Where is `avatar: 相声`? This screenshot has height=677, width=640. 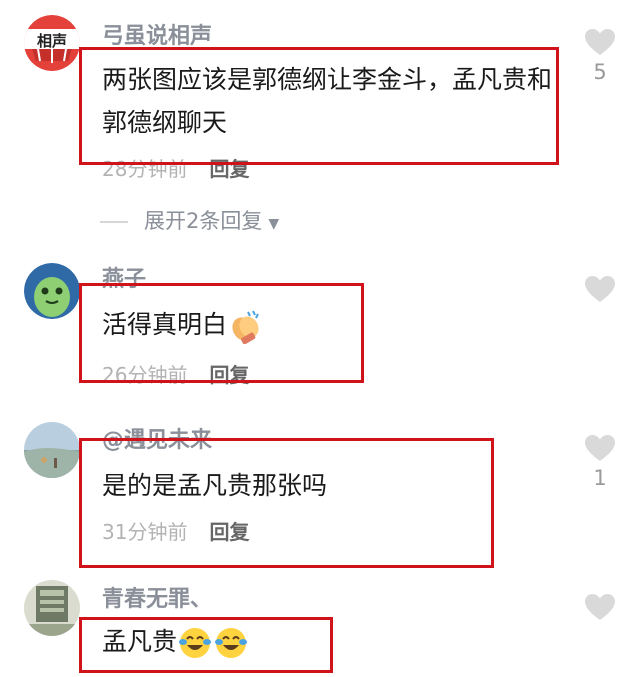
avatar: 相声 is located at coordinates (52, 43).